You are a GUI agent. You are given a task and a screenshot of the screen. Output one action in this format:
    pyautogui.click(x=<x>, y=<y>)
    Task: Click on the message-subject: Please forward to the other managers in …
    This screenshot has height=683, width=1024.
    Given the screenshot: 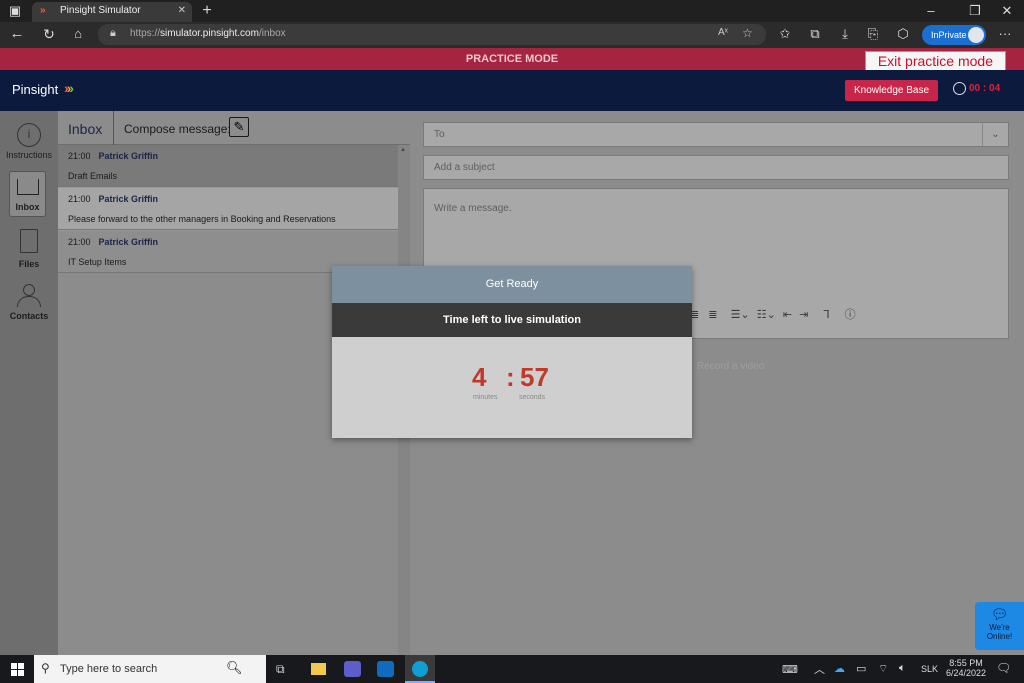 What is the action you would take?
    pyautogui.click(x=202, y=219)
    